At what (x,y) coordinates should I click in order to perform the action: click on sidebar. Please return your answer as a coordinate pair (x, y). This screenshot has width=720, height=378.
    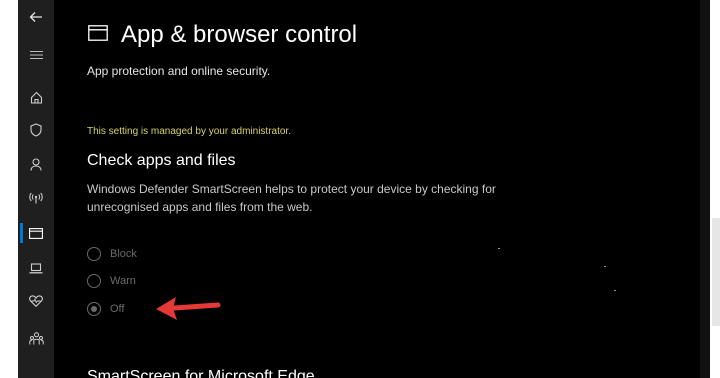
    Looking at the image, I should click on (36, 189).